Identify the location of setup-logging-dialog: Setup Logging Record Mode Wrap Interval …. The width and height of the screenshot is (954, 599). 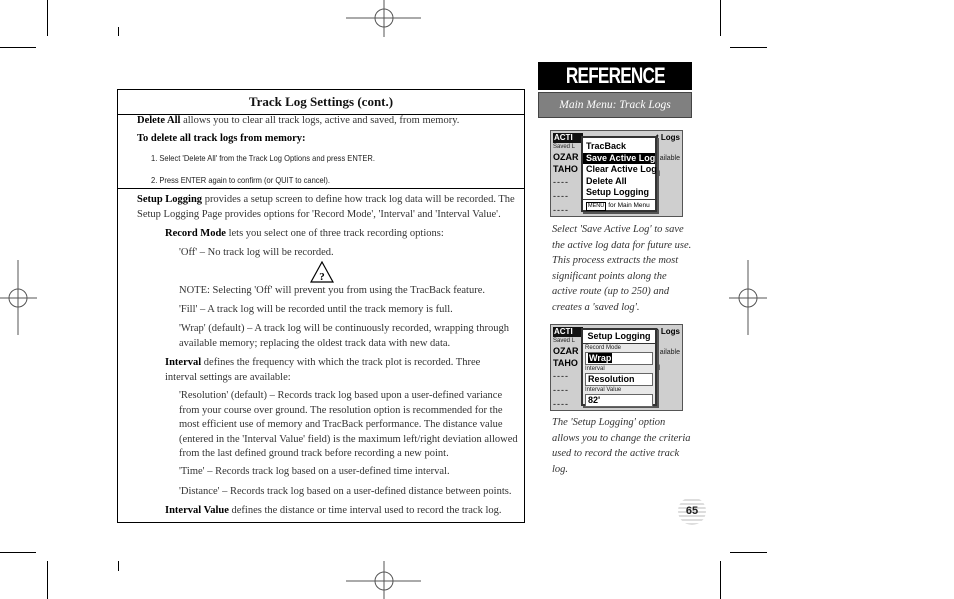
(619, 367).